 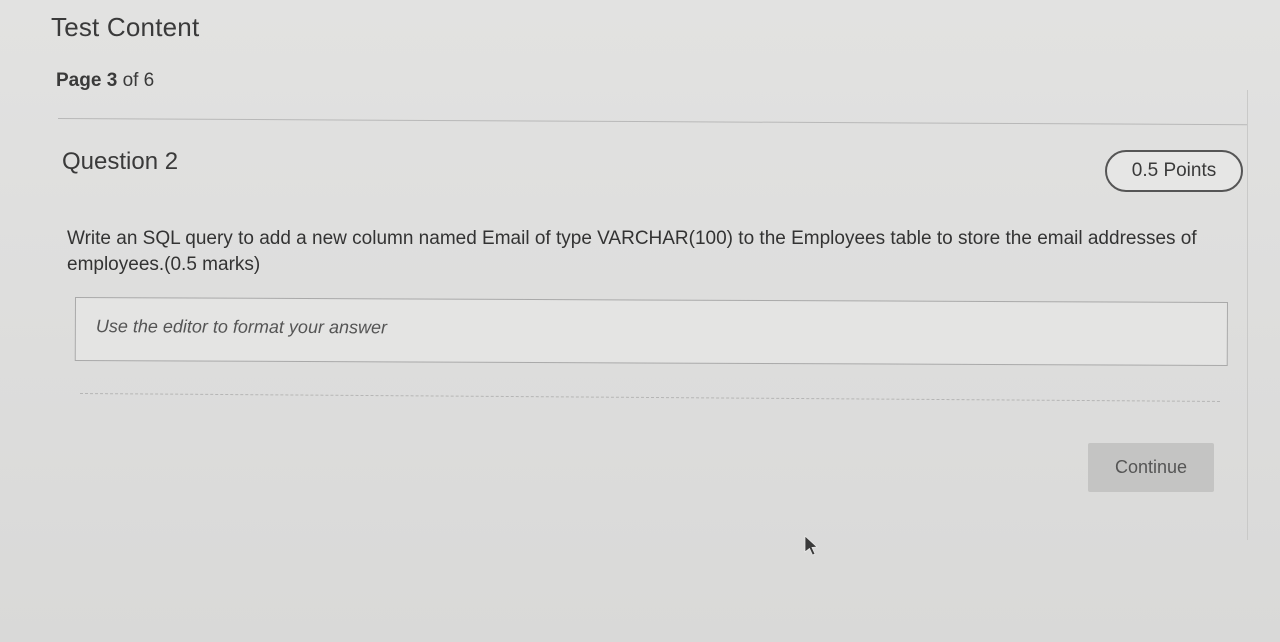 I want to click on question-heading: Question 2, so click(x=120, y=161).